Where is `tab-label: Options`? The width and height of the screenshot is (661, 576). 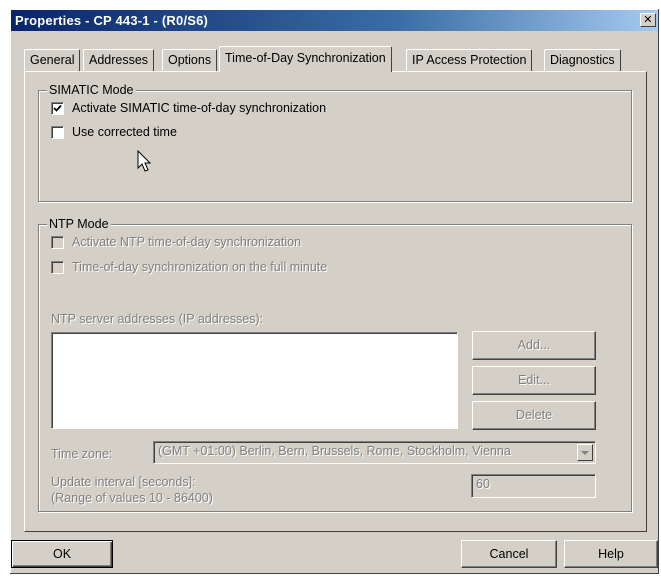
tab-label: Options is located at coordinates (190, 60).